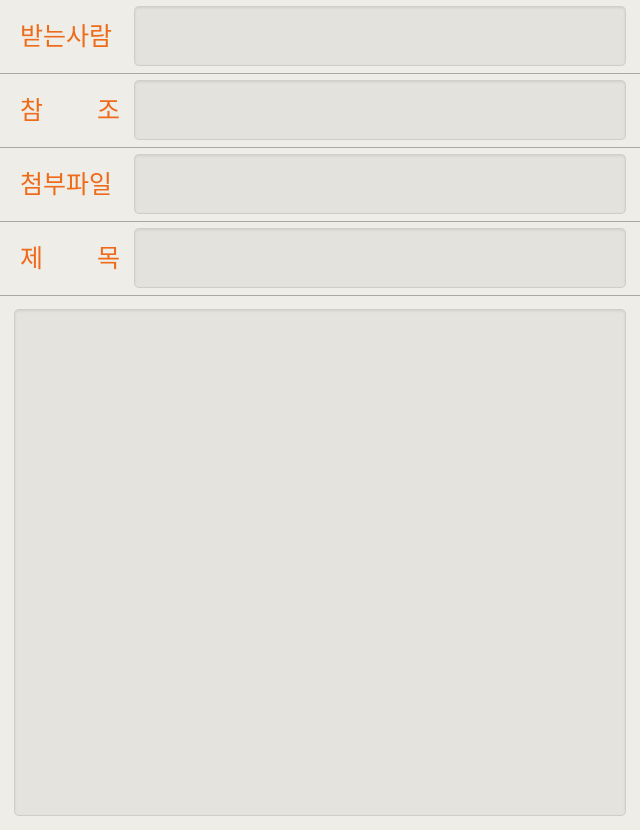  I want to click on cc-row: 참 조, so click(320, 111).